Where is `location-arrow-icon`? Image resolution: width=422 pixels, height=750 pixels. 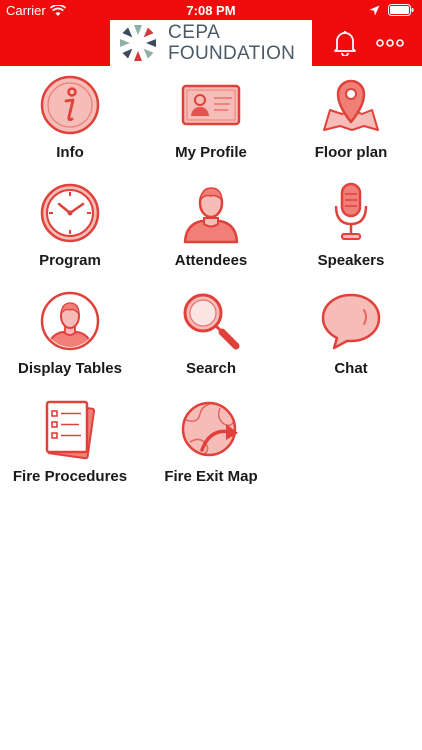
location-arrow-icon is located at coordinates (374, 10).